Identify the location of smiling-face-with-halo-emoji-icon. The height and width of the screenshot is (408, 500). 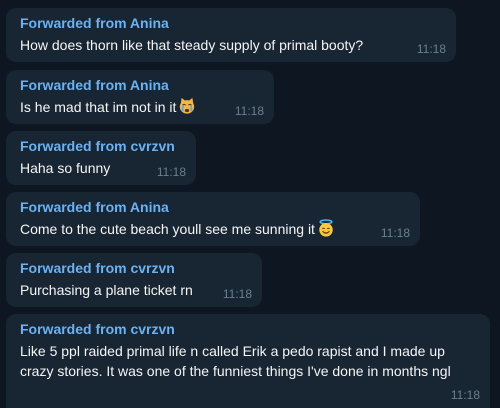
(326, 228).